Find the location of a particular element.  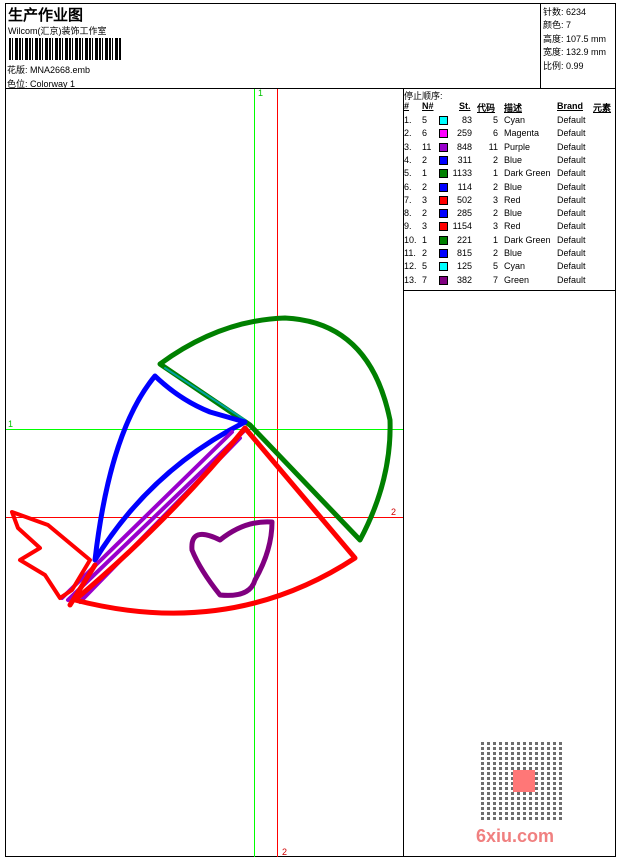

row-stitches: 83 is located at coordinates (466, 120).